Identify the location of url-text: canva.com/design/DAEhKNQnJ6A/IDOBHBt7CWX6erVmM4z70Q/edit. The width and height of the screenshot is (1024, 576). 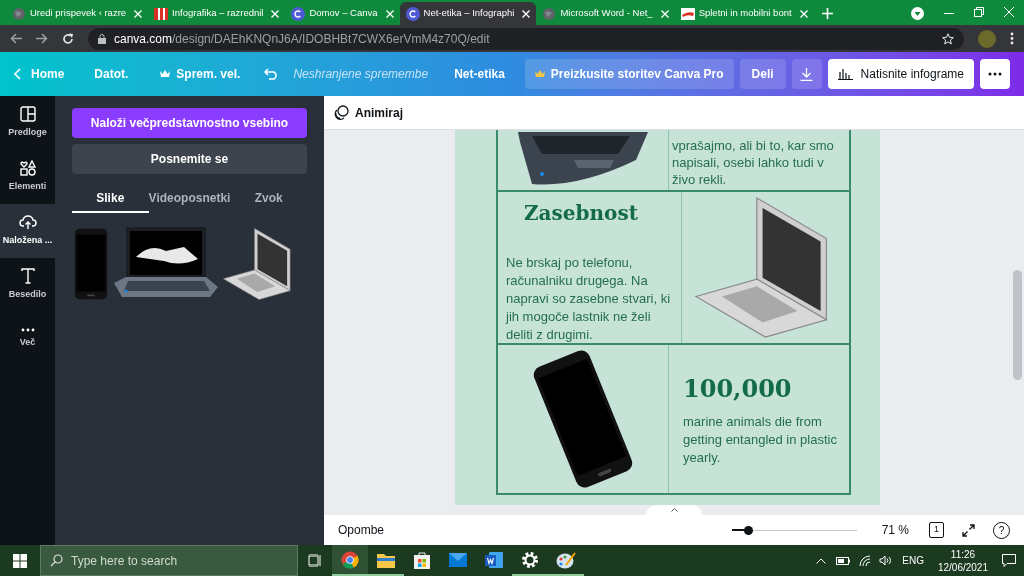
(302, 39).